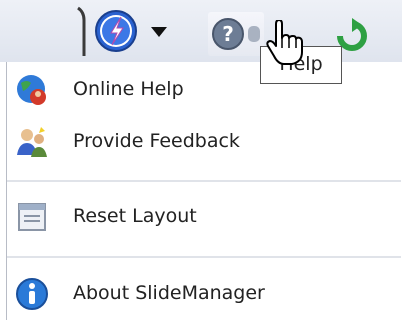 Image resolution: width=402 pixels, height=320 pixels. I want to click on feedback-people-icon, so click(32, 142).